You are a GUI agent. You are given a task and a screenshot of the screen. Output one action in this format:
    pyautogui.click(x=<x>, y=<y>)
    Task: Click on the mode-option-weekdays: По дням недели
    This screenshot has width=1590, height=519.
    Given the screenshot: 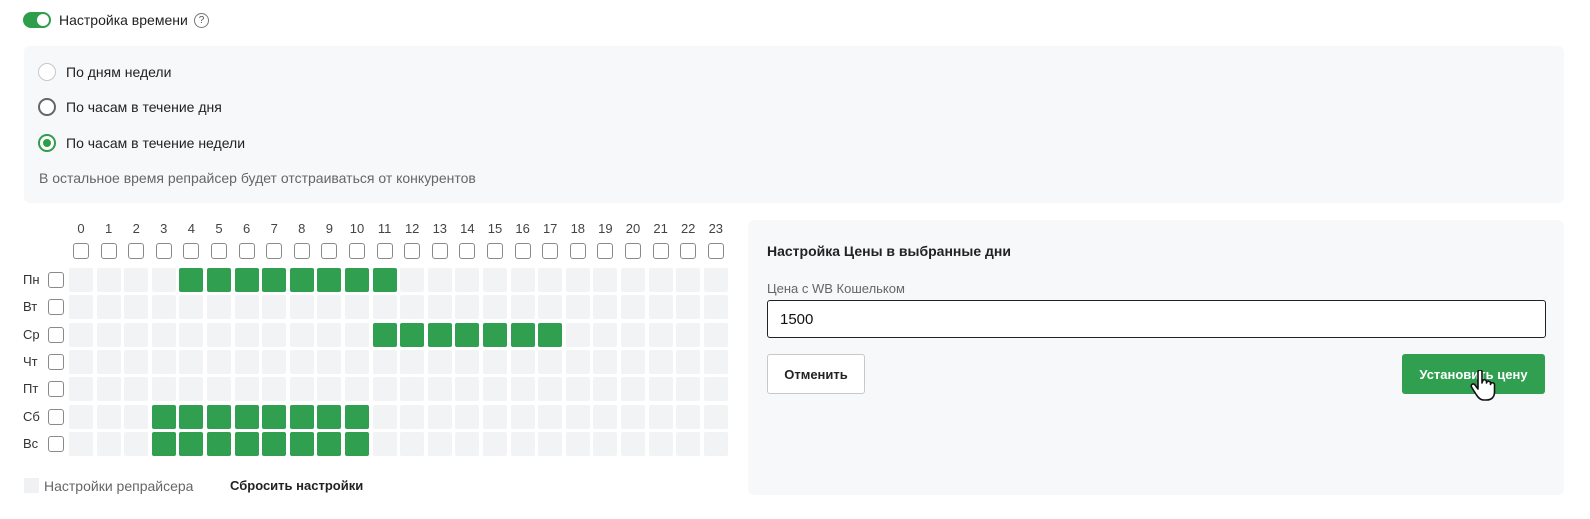 What is the action you would take?
    pyautogui.click(x=104, y=72)
    